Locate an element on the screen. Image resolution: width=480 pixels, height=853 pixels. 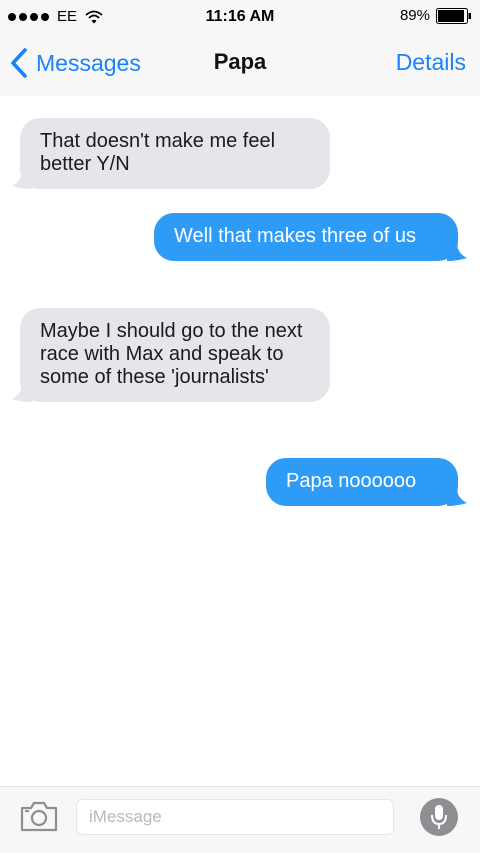
message-text: Well that makes three of us is located at coordinates (295, 236).